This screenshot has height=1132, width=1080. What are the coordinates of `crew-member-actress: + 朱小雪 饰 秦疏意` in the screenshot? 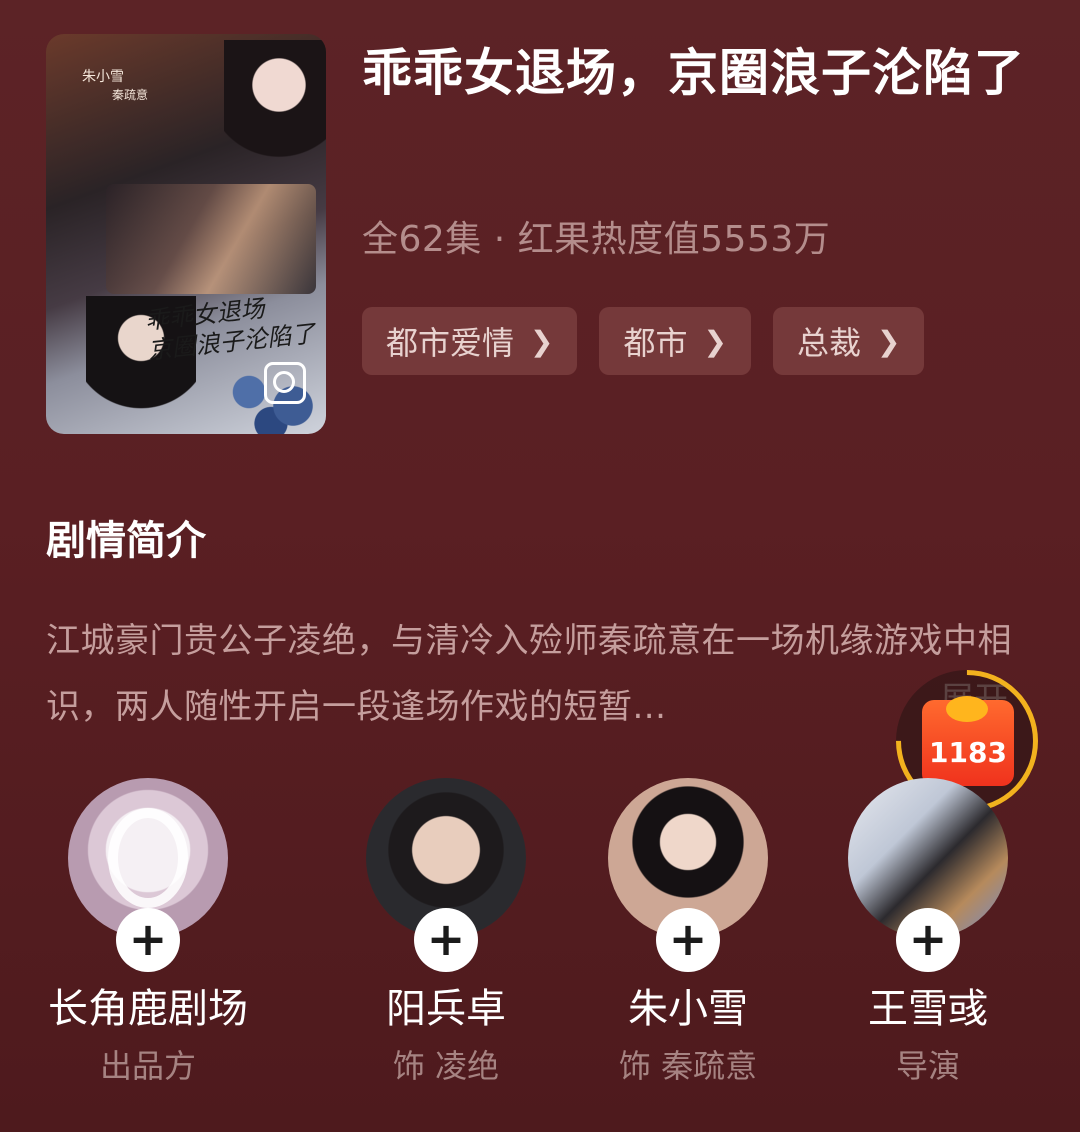 It's located at (688, 932).